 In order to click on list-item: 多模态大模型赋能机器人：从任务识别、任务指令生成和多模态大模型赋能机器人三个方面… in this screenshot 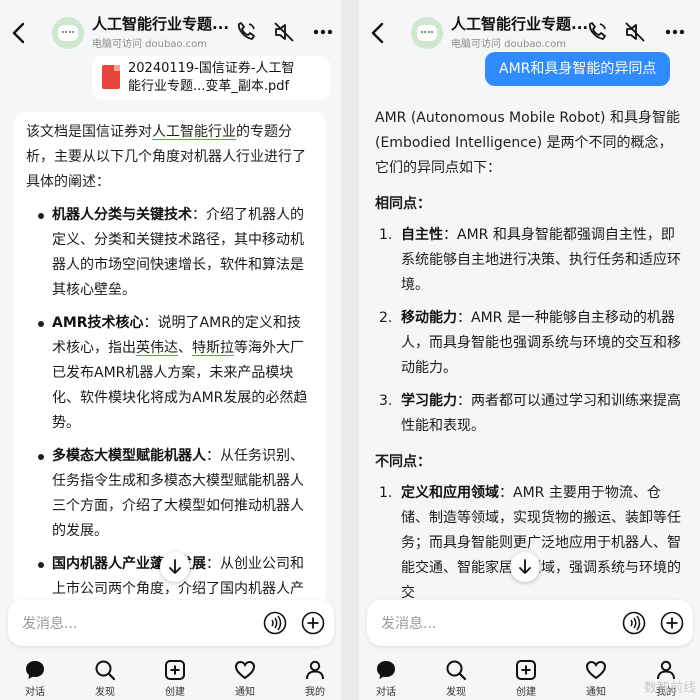, I will do `click(170, 494)`.